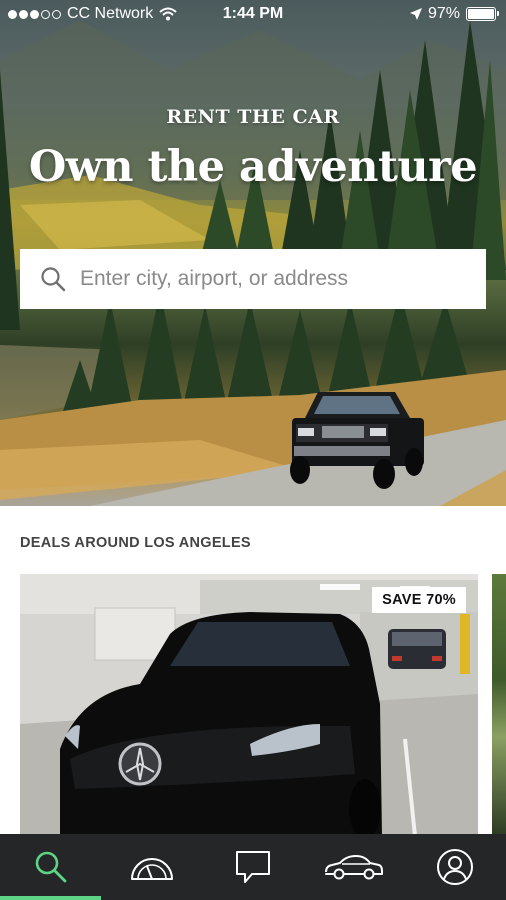 The height and width of the screenshot is (900, 506). I want to click on next-deal-card-peek, so click(499, 705).